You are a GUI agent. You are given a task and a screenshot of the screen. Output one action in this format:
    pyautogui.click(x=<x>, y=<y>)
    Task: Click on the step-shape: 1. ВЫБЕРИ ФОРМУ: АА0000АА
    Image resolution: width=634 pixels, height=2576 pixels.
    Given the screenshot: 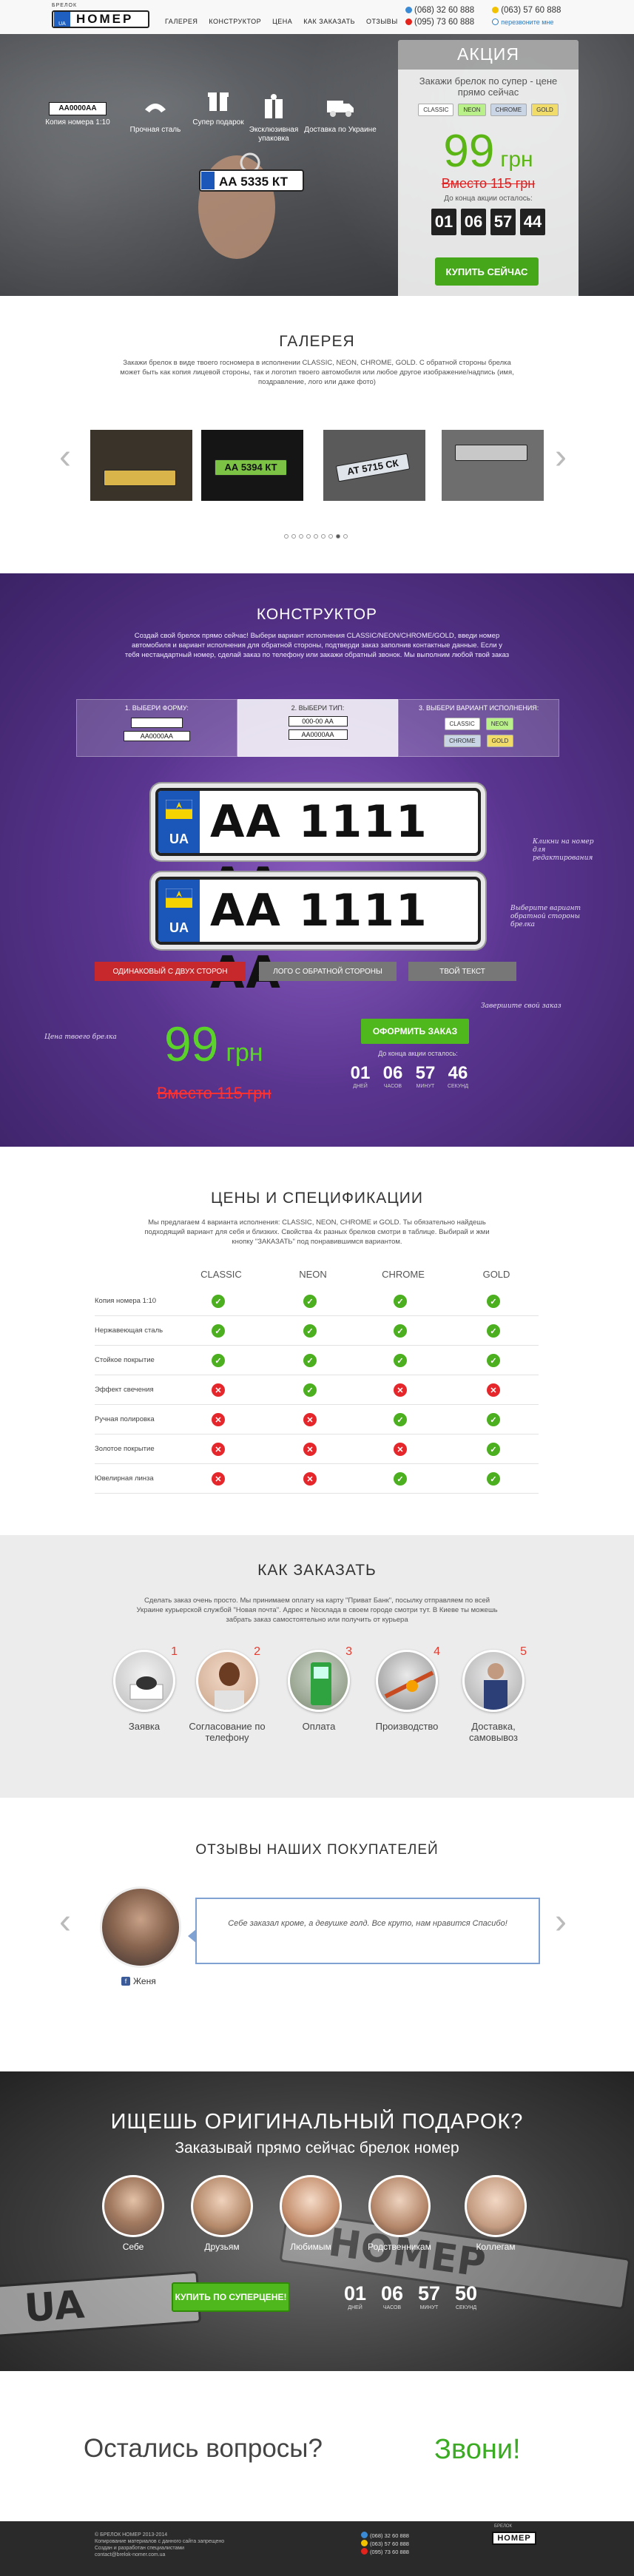 What is the action you would take?
    pyautogui.click(x=156, y=728)
    